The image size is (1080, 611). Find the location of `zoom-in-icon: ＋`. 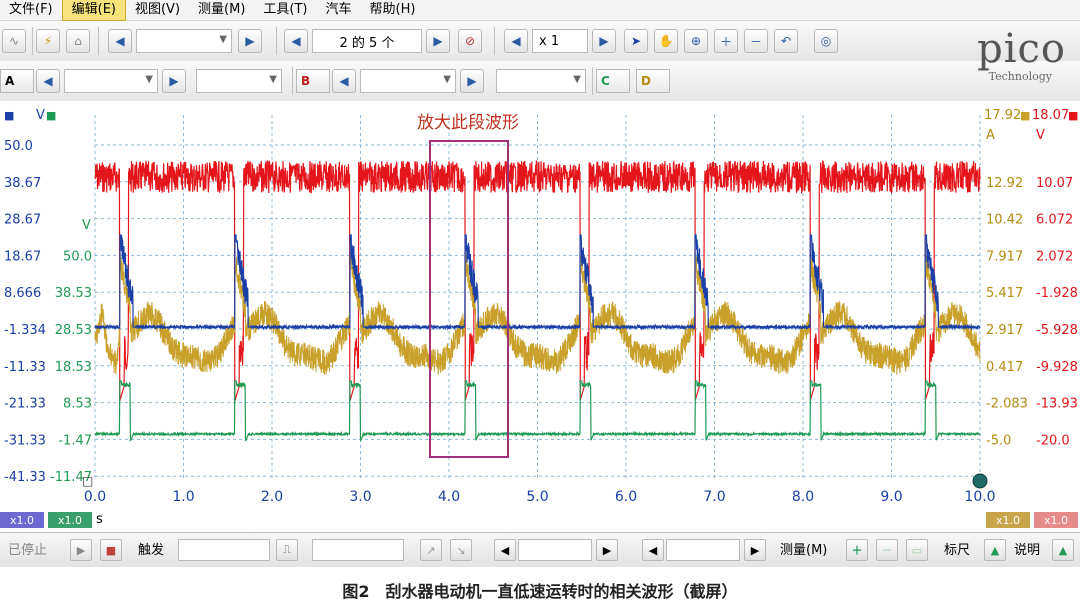

zoom-in-icon: ＋ is located at coordinates (726, 41).